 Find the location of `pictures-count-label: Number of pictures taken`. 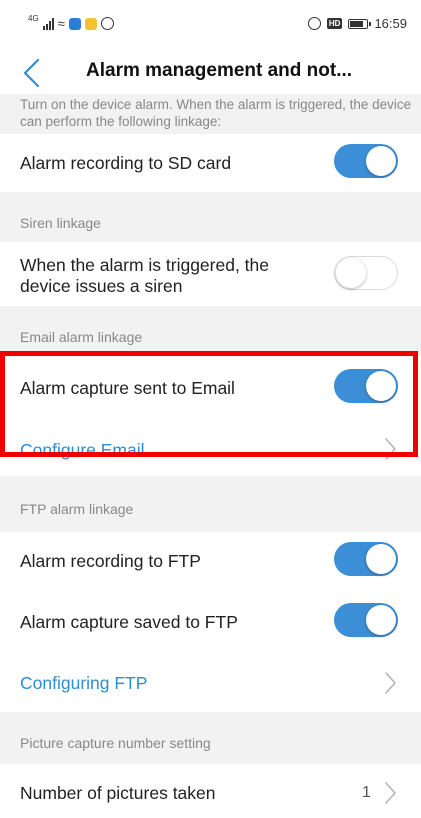

pictures-count-label: Number of pictures taken is located at coordinates (118, 793).